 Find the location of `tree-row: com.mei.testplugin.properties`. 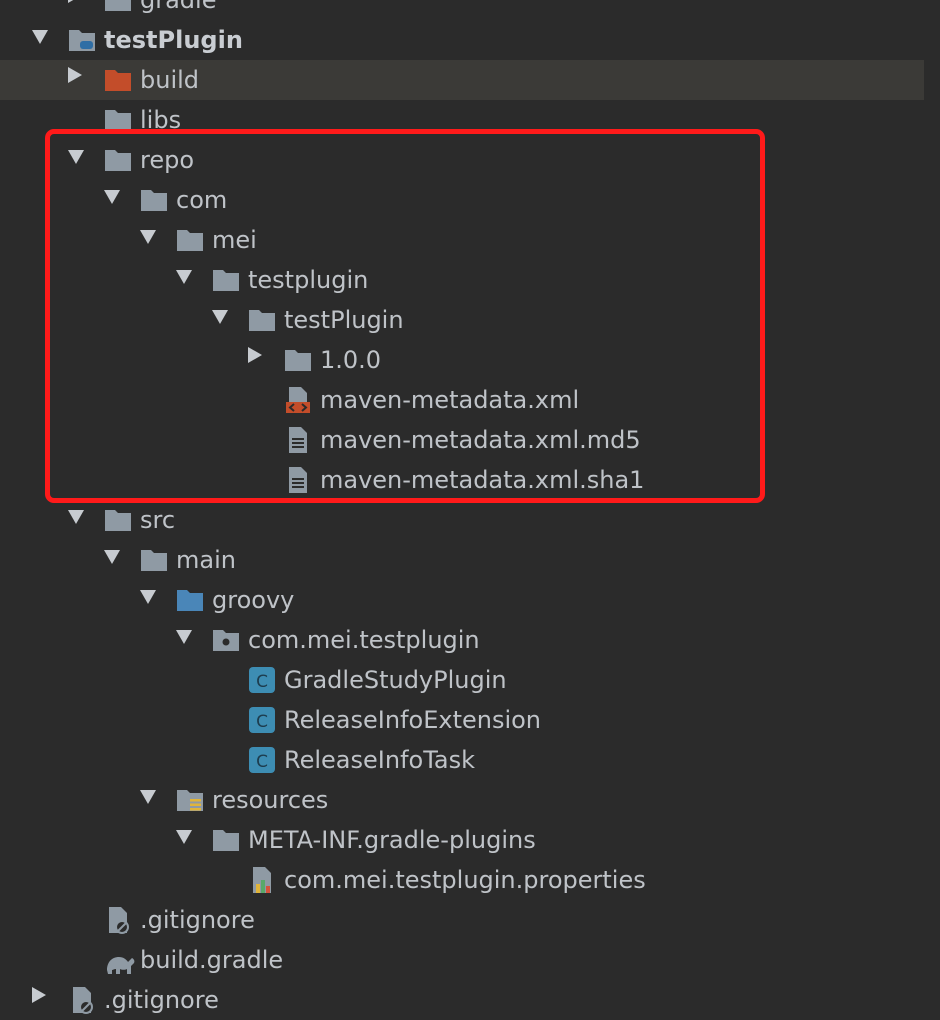

tree-row: com.mei.testplugin.properties is located at coordinates (462, 880).